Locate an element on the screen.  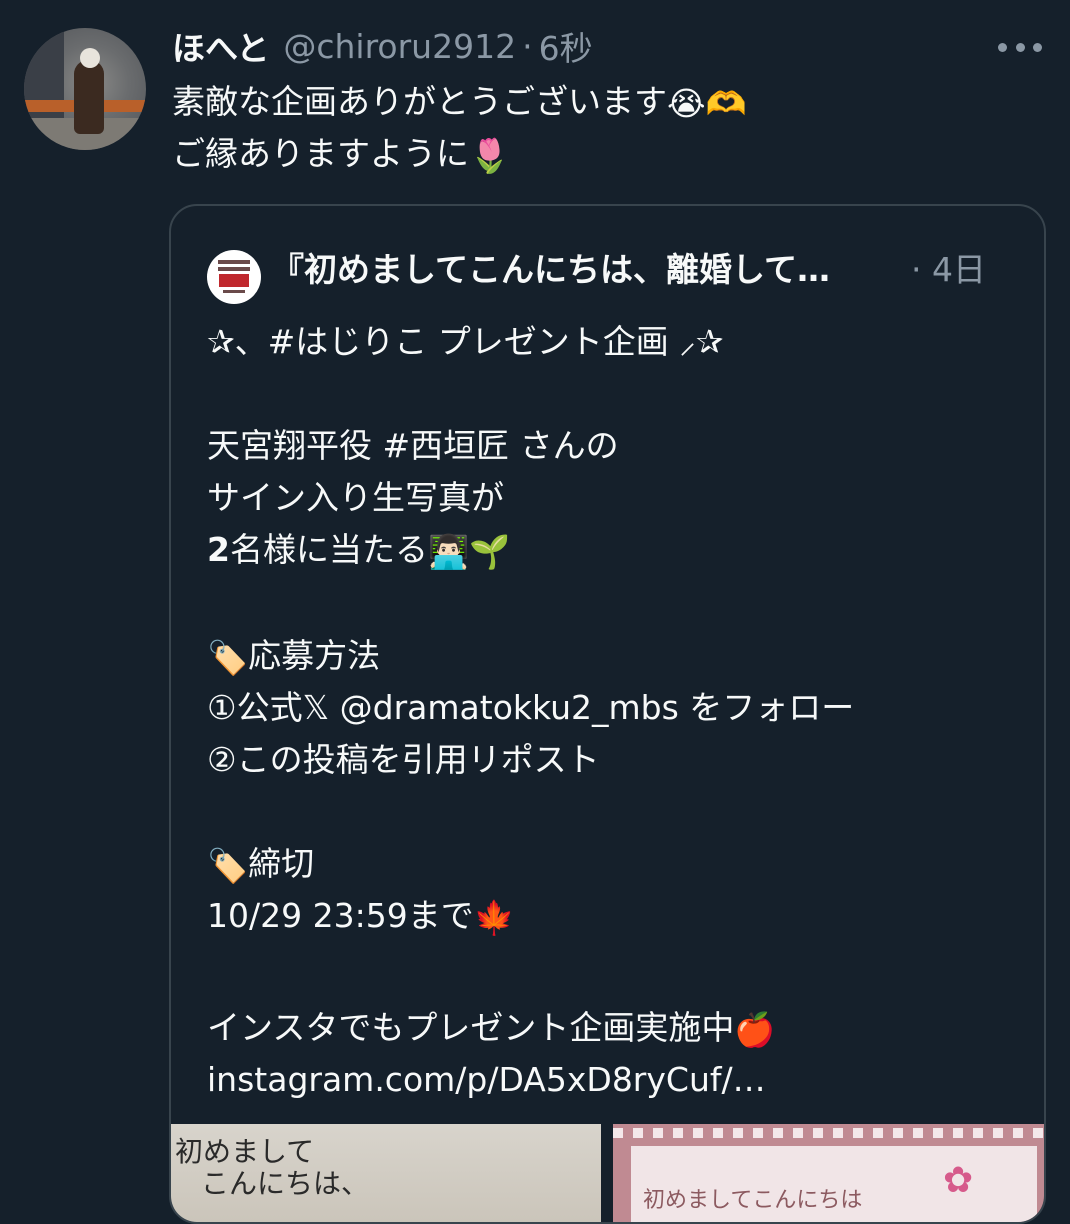
quoted-text: 名様に当たる is located at coordinates (328, 549).